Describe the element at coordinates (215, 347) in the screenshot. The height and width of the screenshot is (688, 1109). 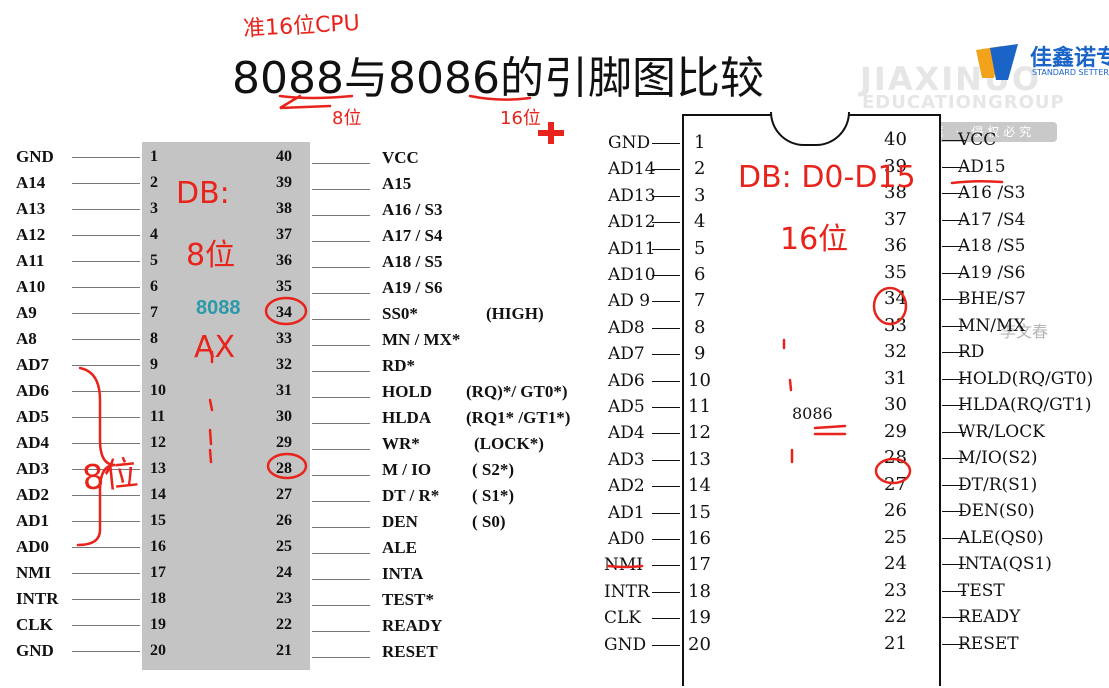
I see `note-ax: AX` at that location.